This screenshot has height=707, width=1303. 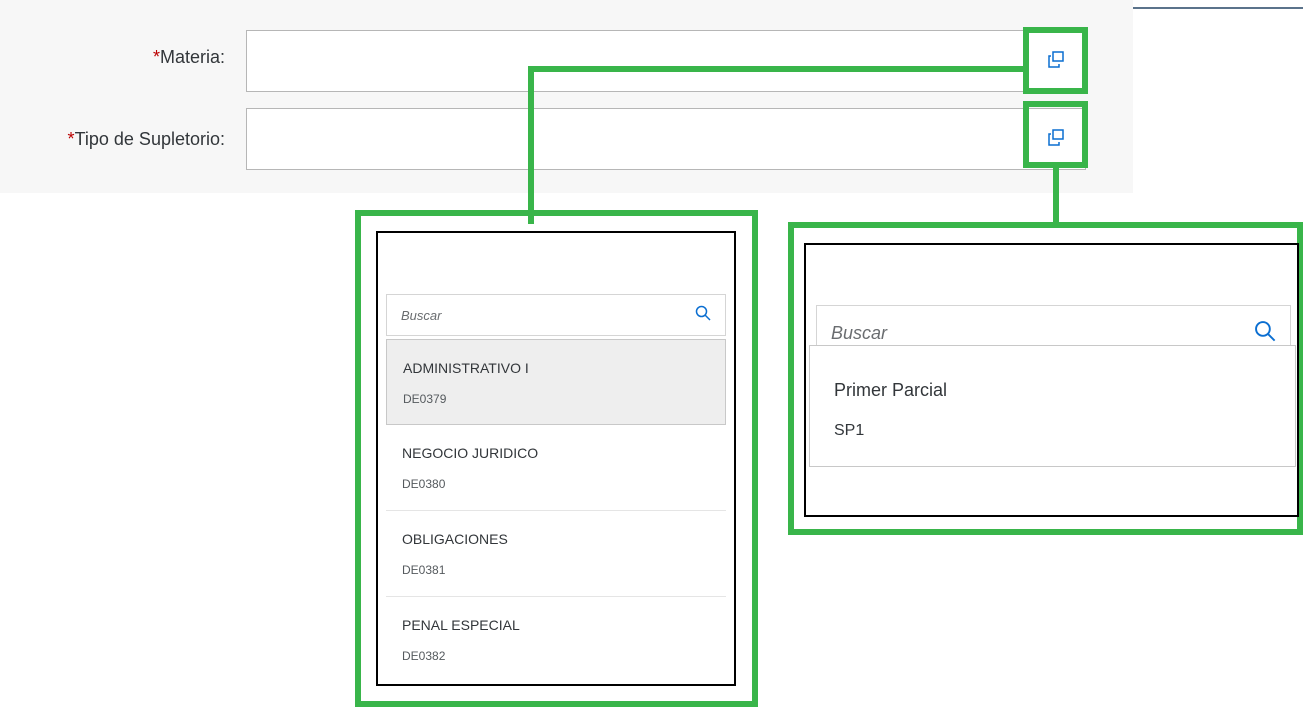 What do you see at coordinates (556, 382) in the screenshot?
I see `list-item: ADMINISTRATIVO I DE0379` at bounding box center [556, 382].